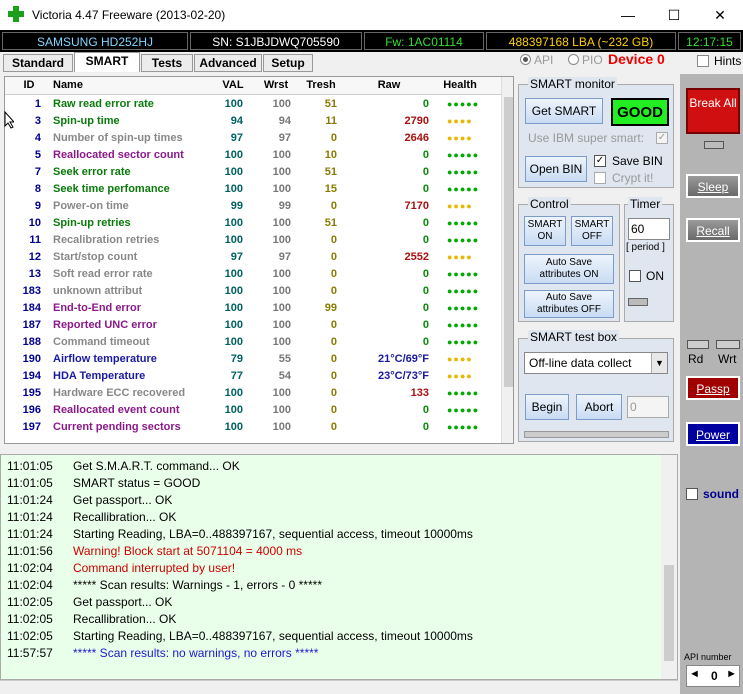 This screenshot has width=743, height=694. What do you see at coordinates (253, 376) in the screenshot?
I see `table-row: 194 HDA Temperature 77 54 0 23°C/73°F ●●●●` at bounding box center [253, 376].